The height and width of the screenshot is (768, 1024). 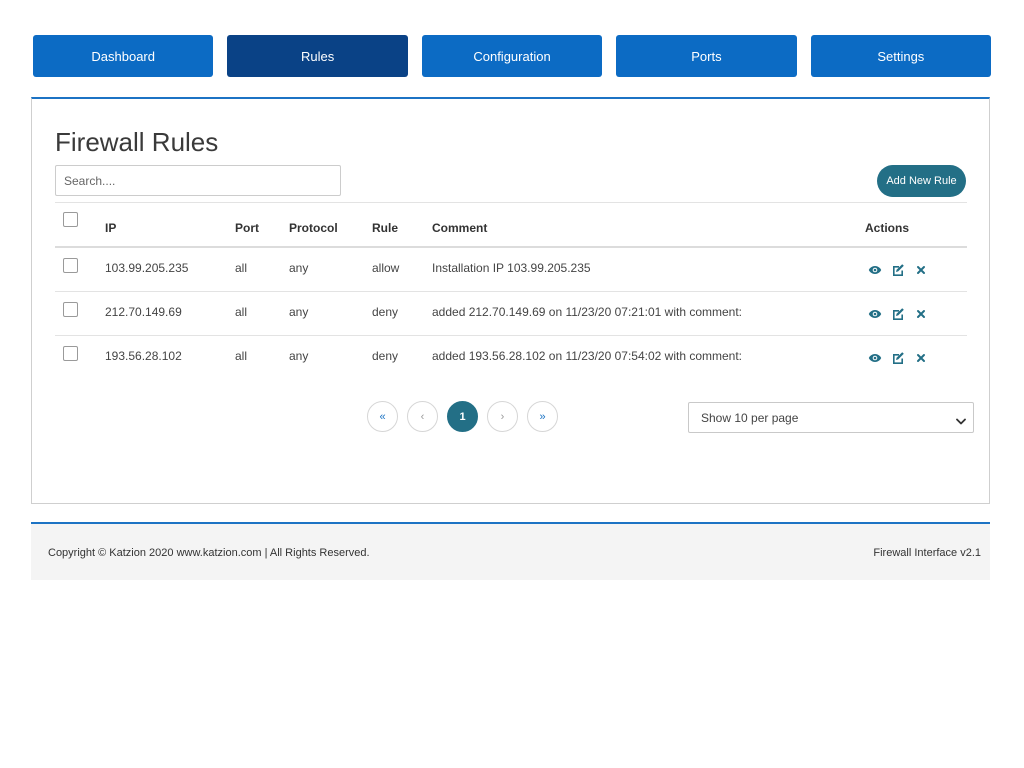 I want to click on nav-settings-button: Settings, so click(x=901, y=56).